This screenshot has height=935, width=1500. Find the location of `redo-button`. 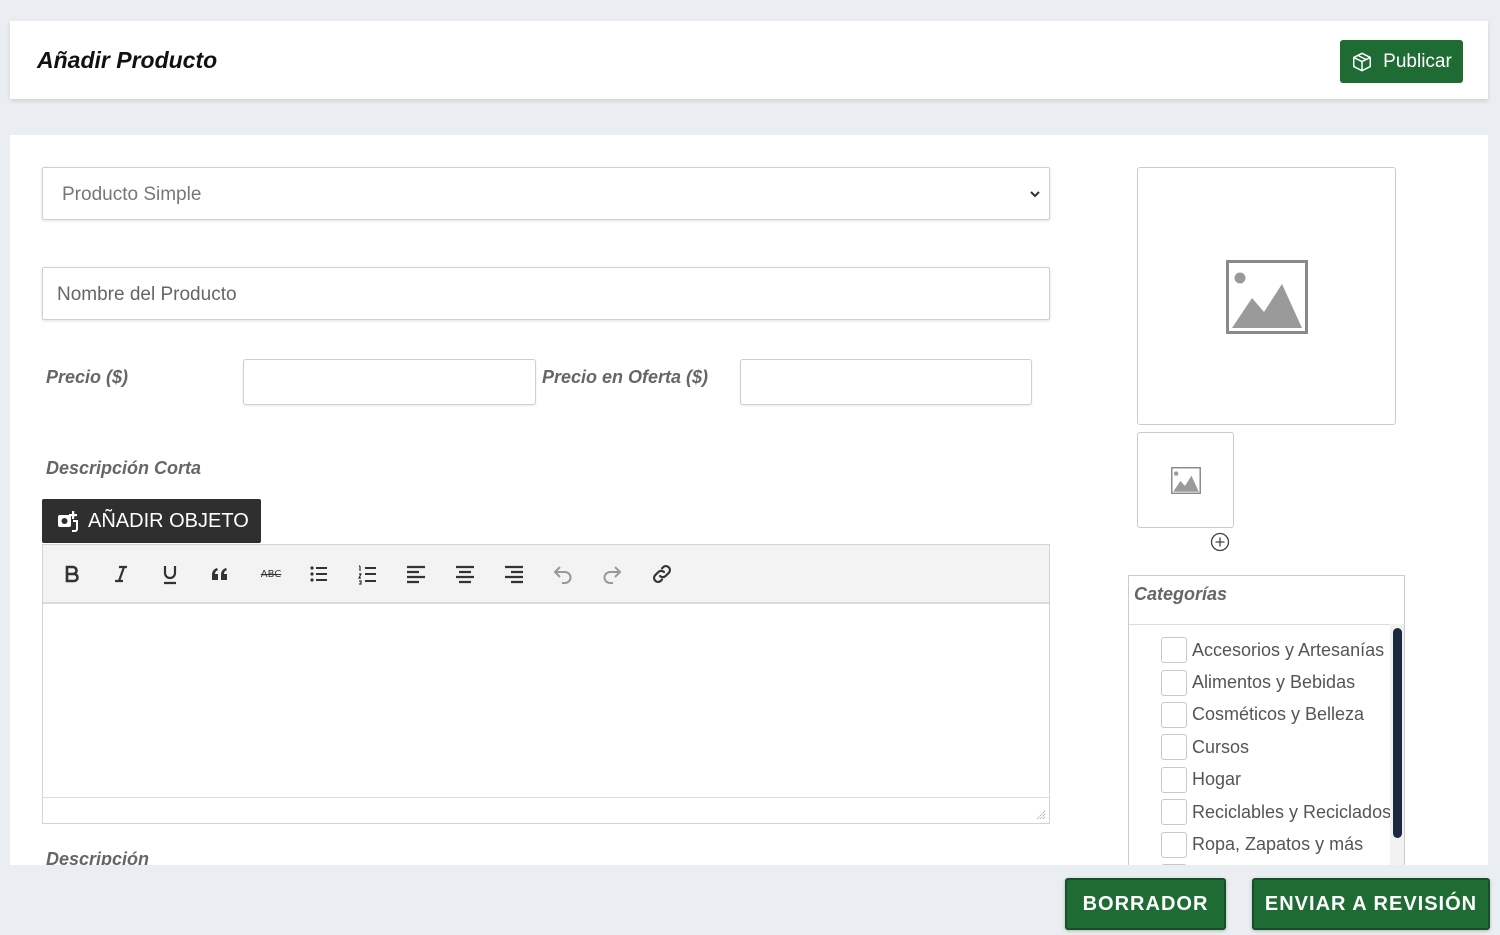

redo-button is located at coordinates (612, 574).